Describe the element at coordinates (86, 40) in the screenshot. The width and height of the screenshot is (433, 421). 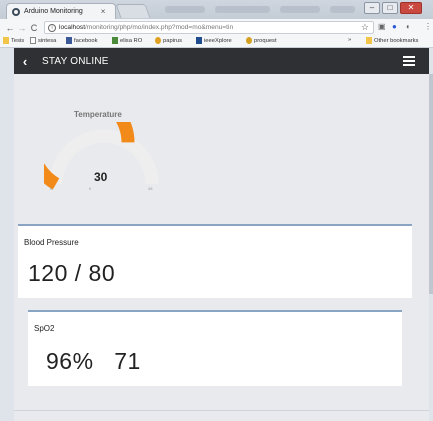
I see `bookmark-label: facebook` at that location.